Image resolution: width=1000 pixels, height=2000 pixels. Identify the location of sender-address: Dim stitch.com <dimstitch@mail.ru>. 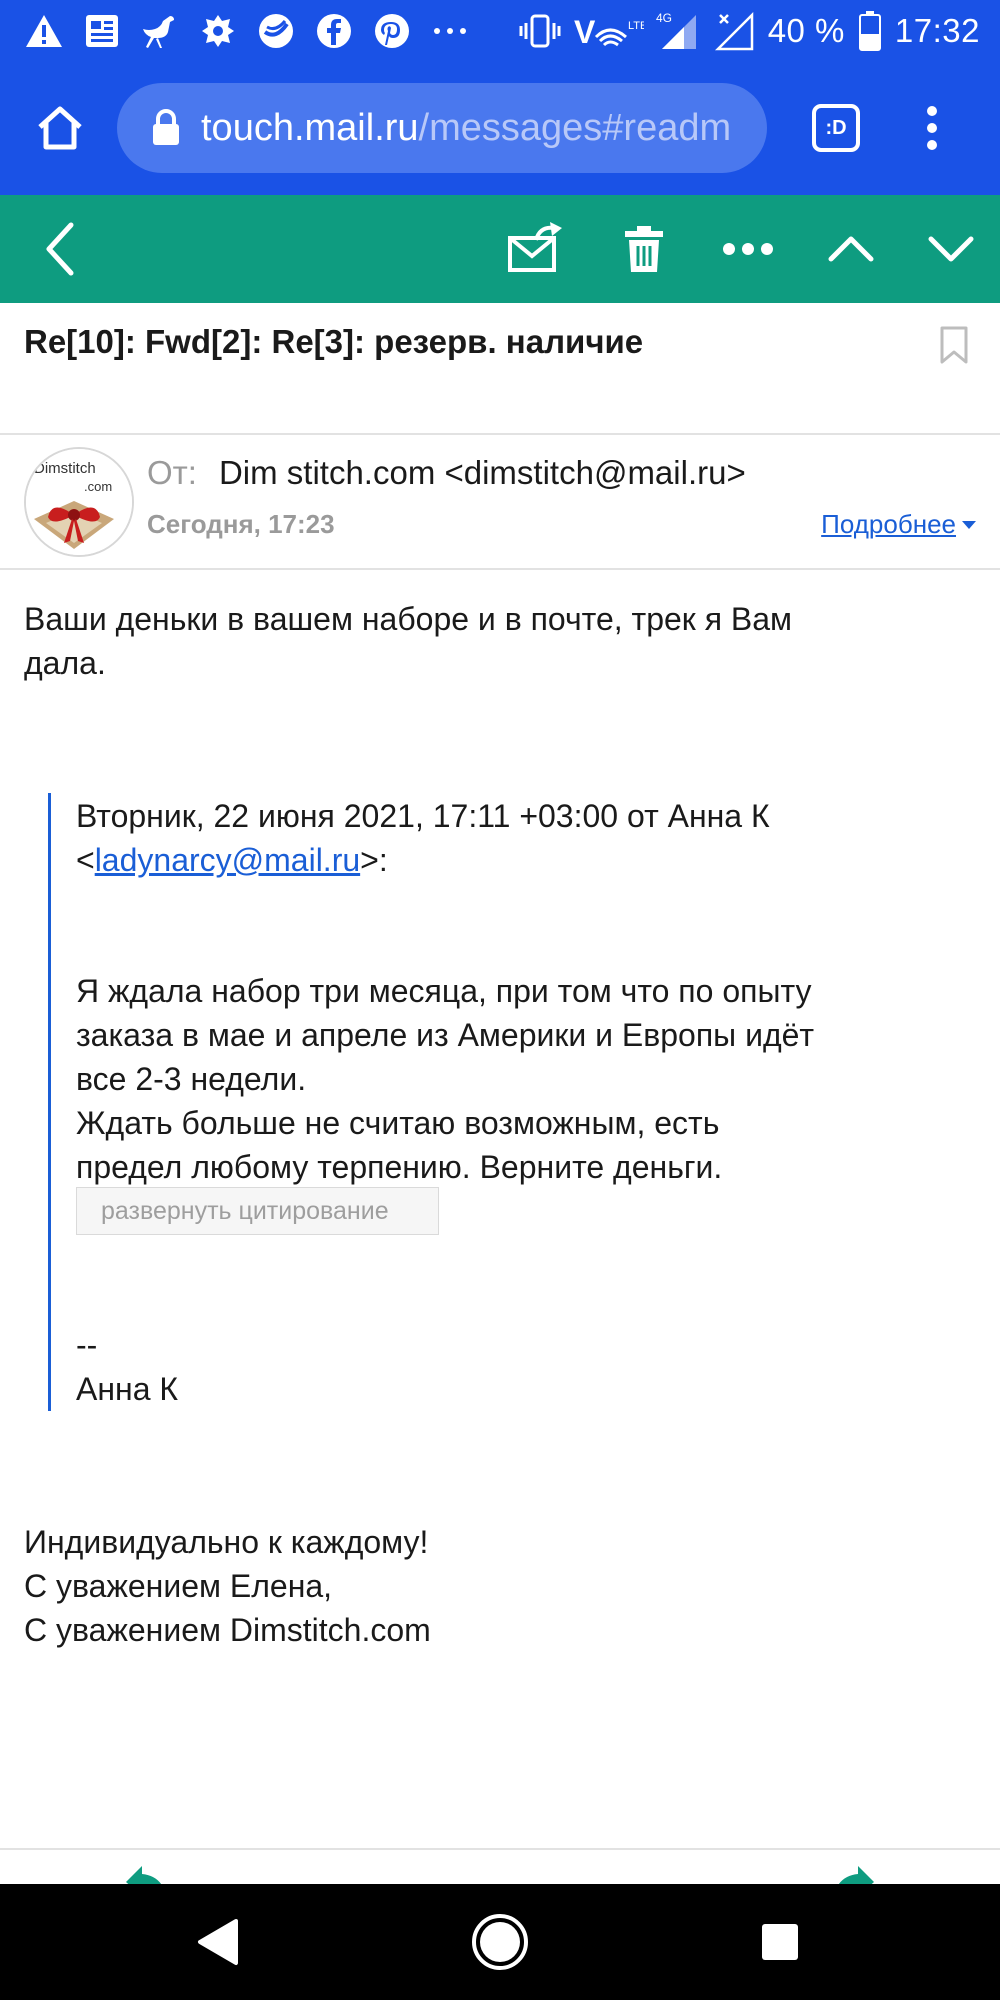
(482, 472).